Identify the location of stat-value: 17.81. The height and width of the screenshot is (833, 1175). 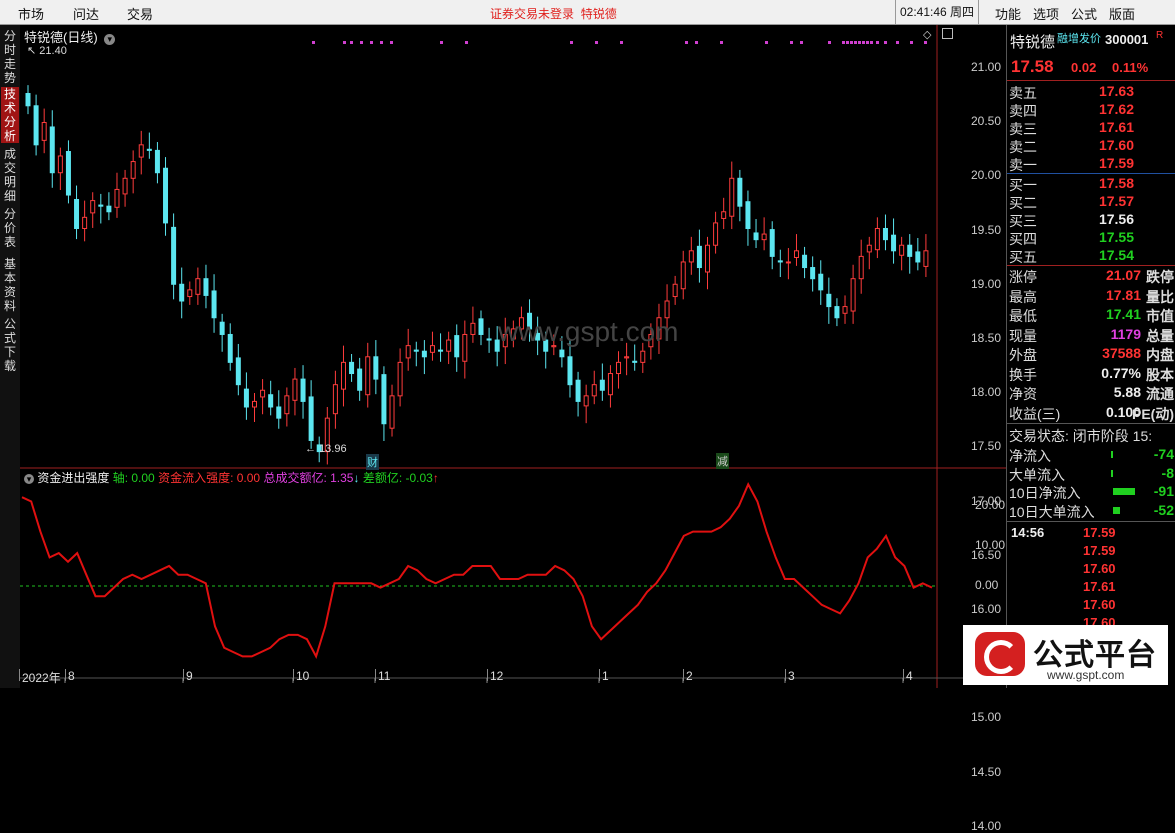
(1123, 294).